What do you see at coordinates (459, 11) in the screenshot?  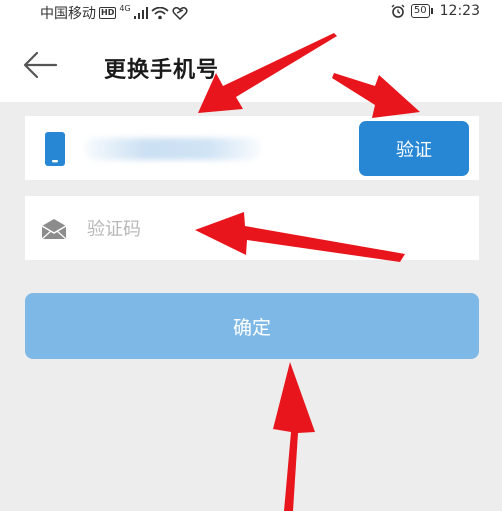 I see `clock-time: 12:23` at bounding box center [459, 11].